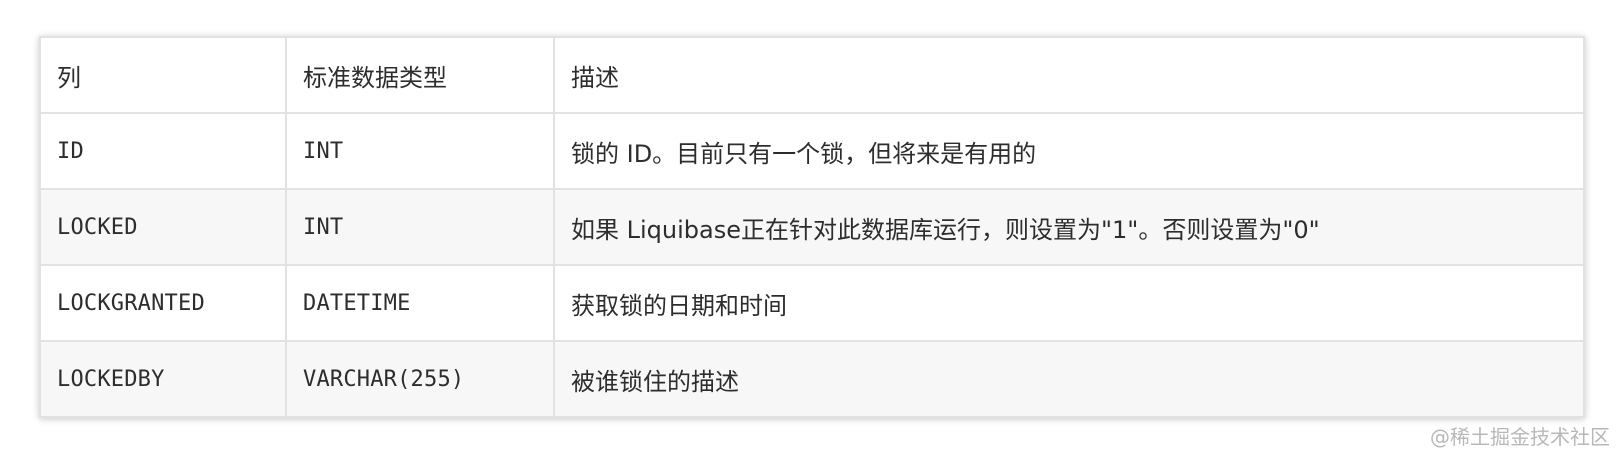 The width and height of the screenshot is (1624, 462). I want to click on cell-column: LOCKGRANTED, so click(163, 303).